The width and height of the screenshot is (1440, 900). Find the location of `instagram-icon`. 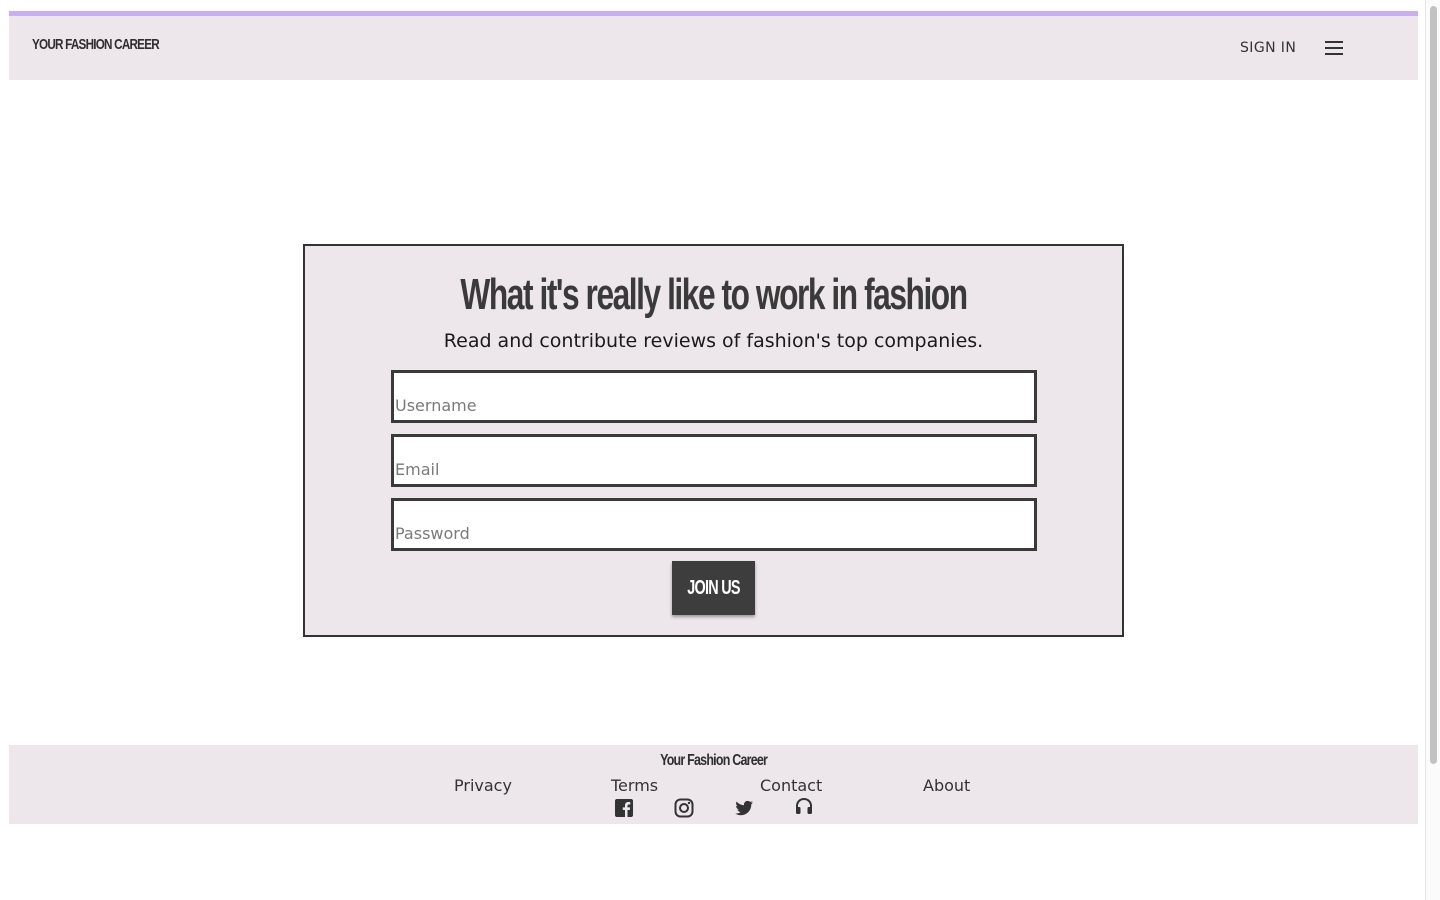

instagram-icon is located at coordinates (684, 808).